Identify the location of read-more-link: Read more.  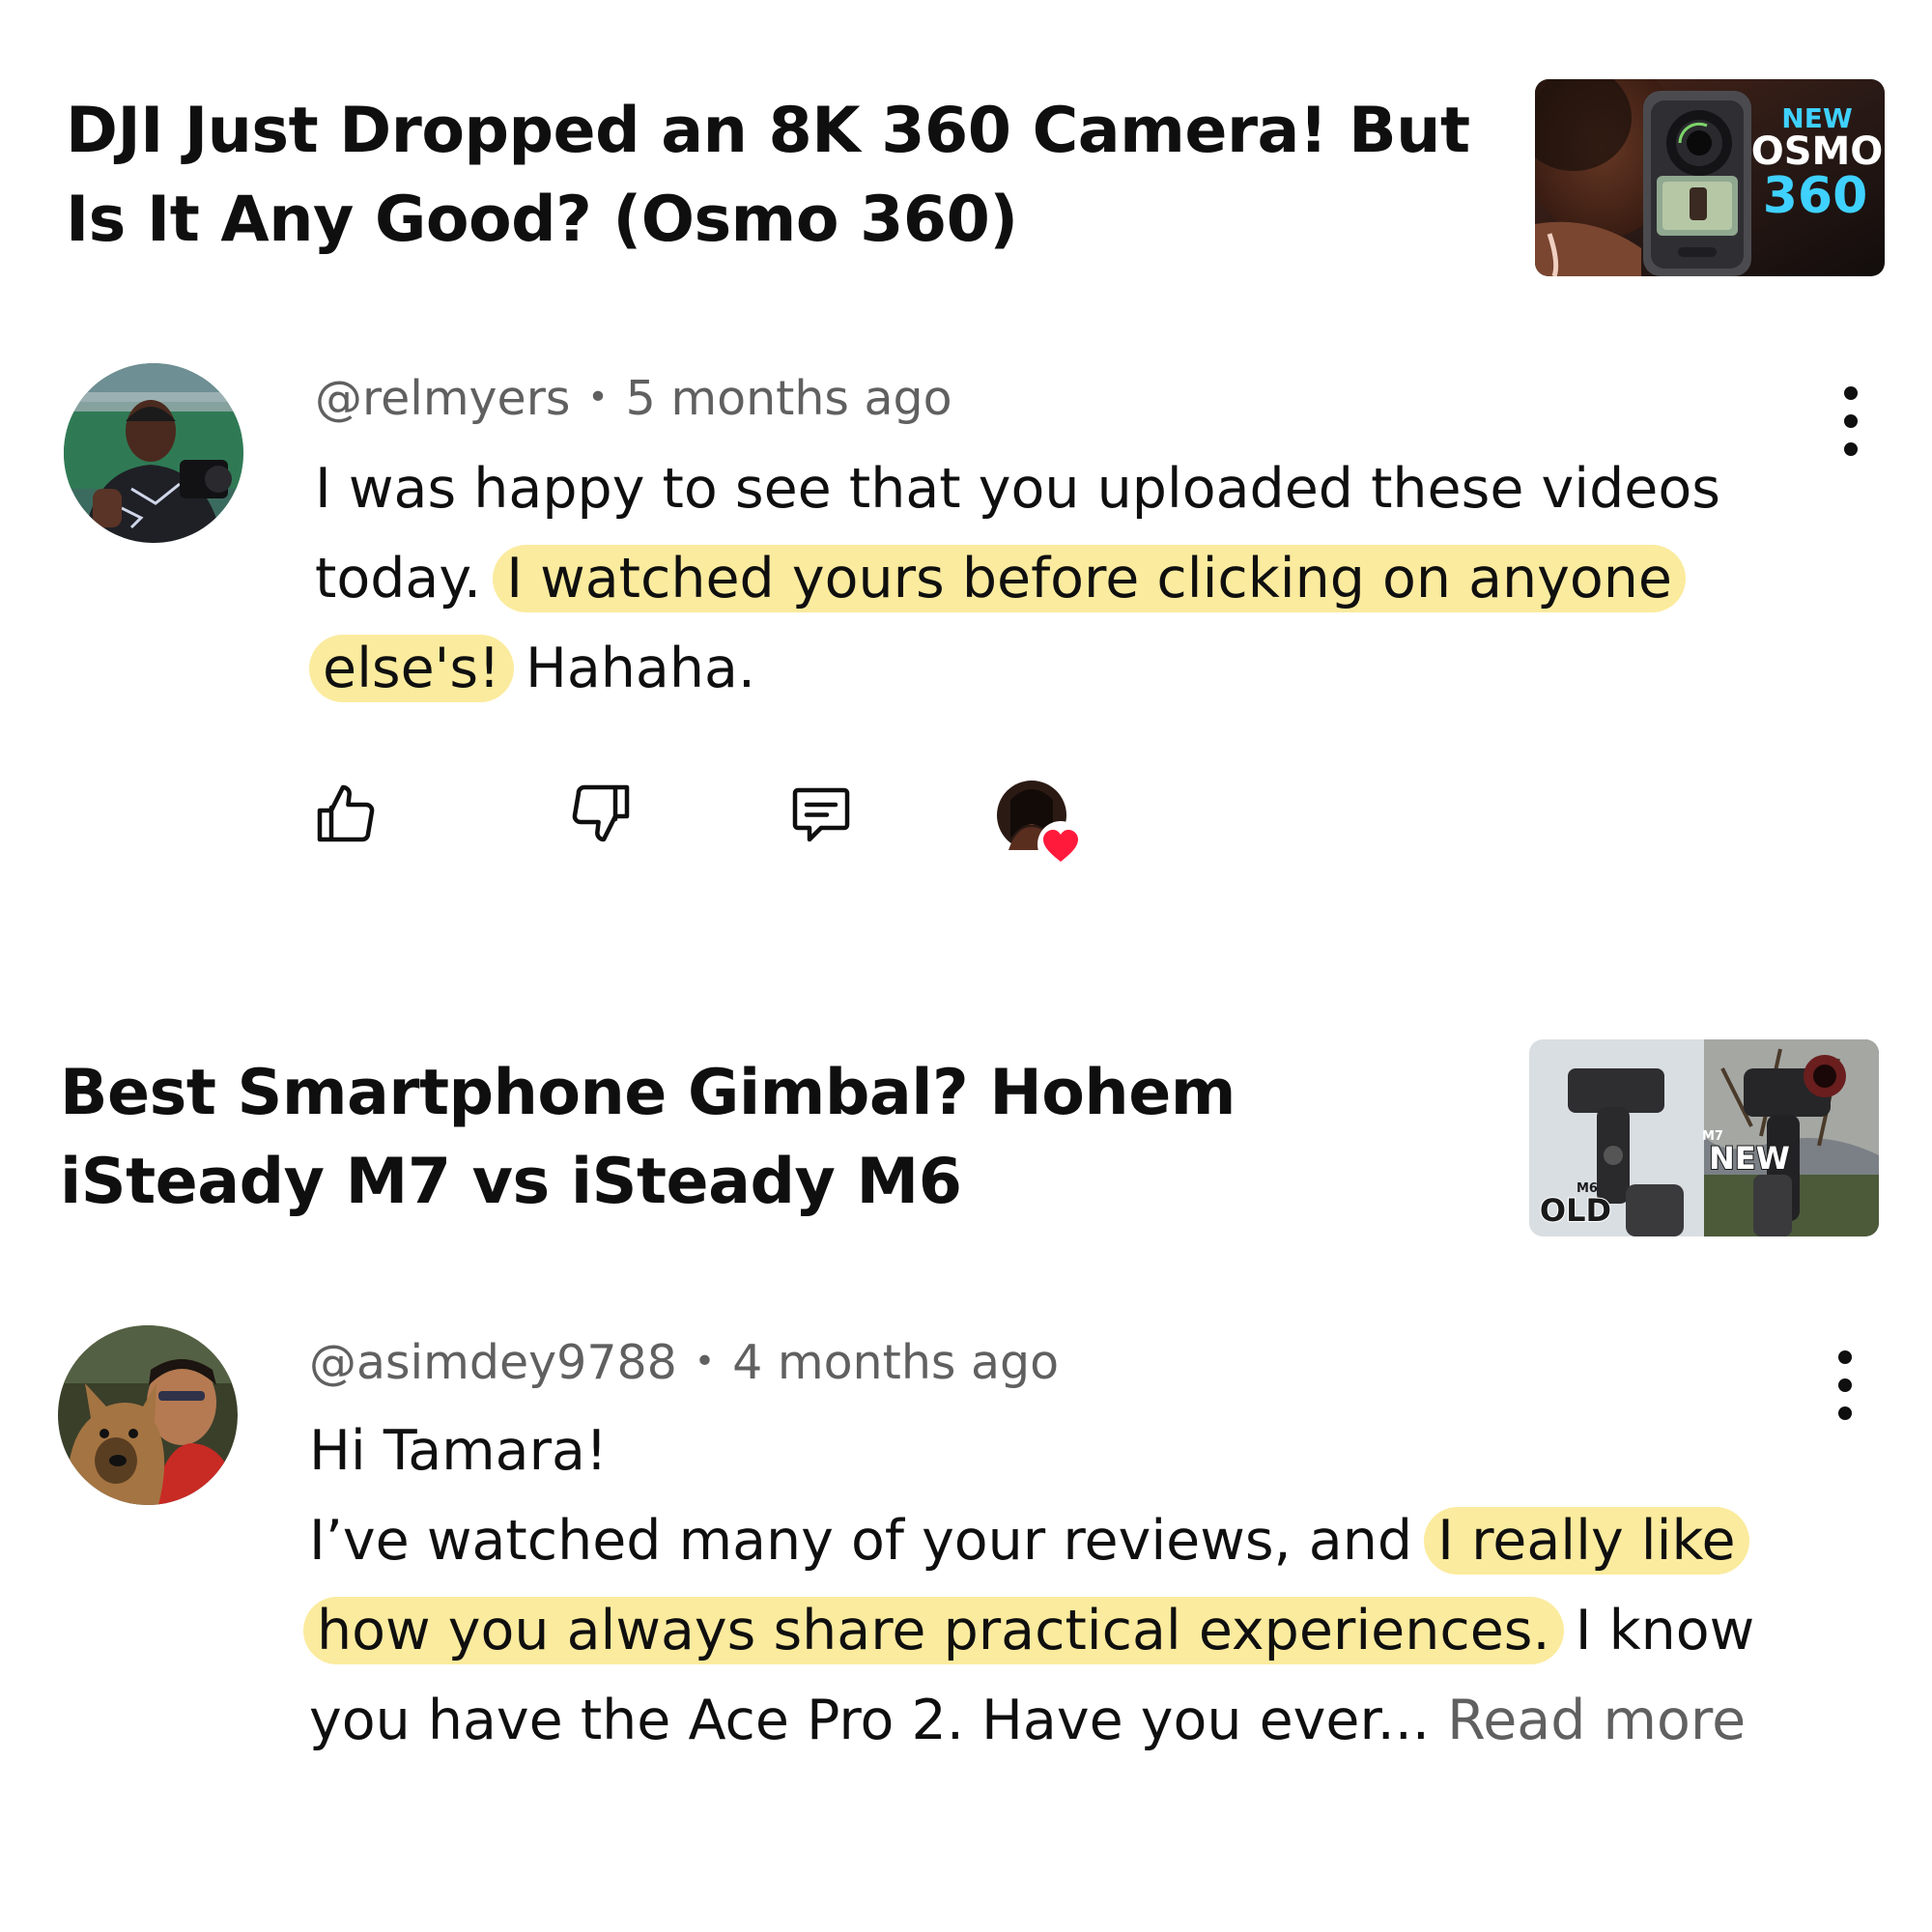
(1596, 1720).